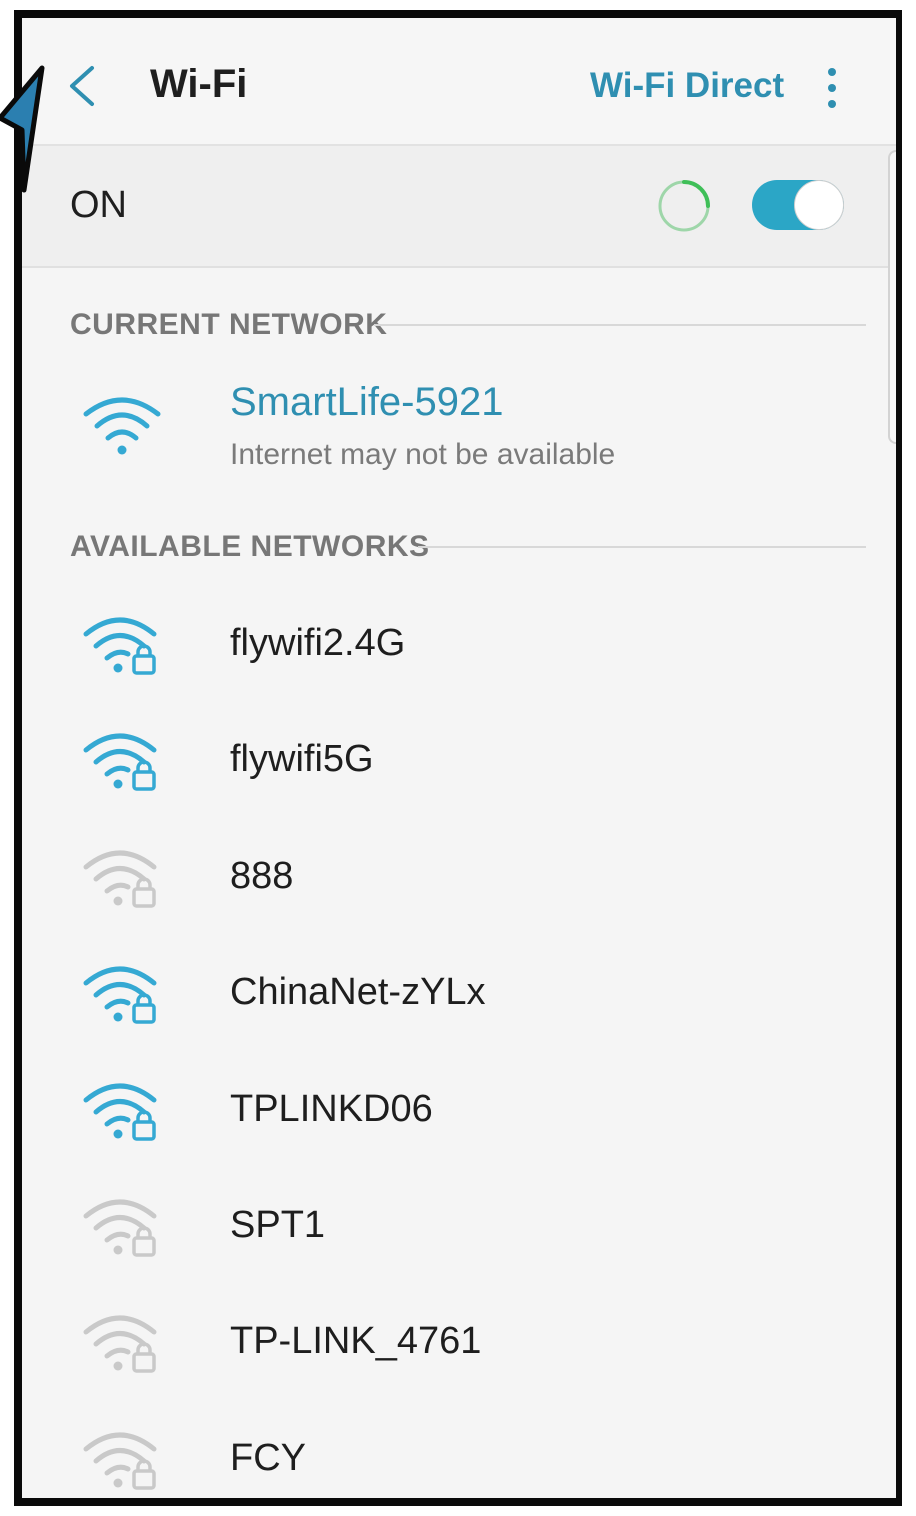  Describe the element at coordinates (22, 129) in the screenshot. I see `cursor-pointer-icon` at that location.